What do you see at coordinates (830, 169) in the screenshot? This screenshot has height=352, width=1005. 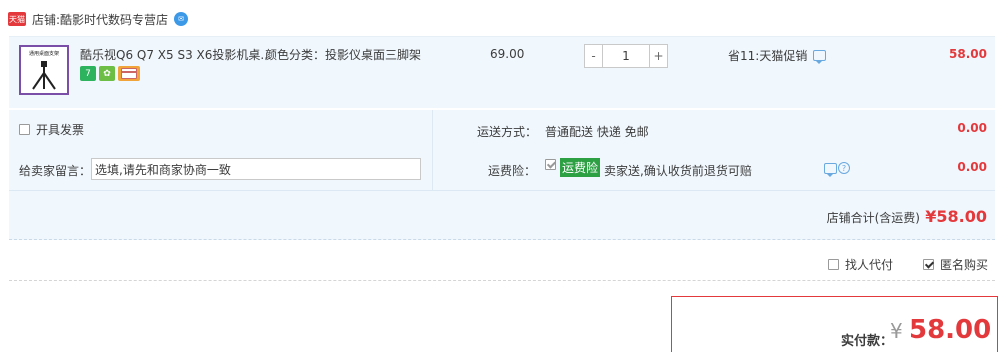 I see `insurance-chat-icon` at bounding box center [830, 169].